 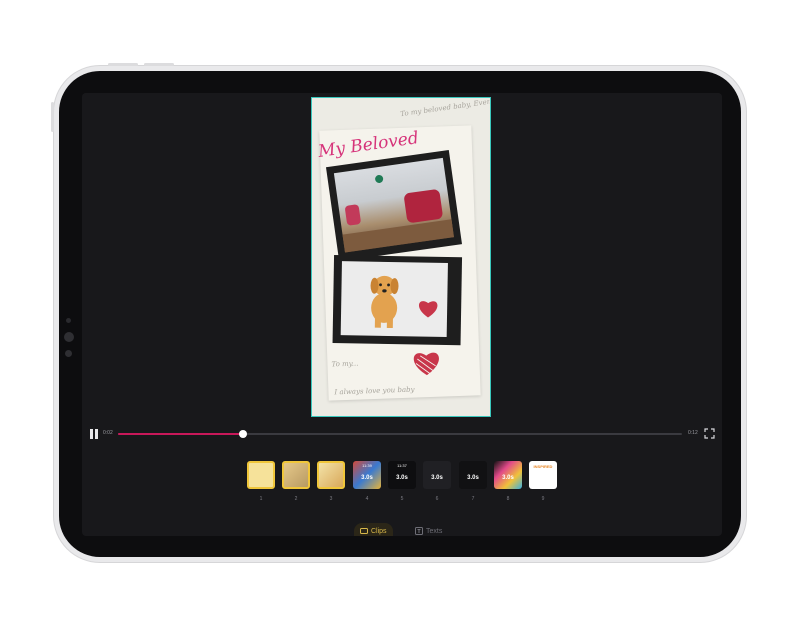 What do you see at coordinates (402, 529) in the screenshot?
I see `bottom-tabs: Clips Texts` at bounding box center [402, 529].